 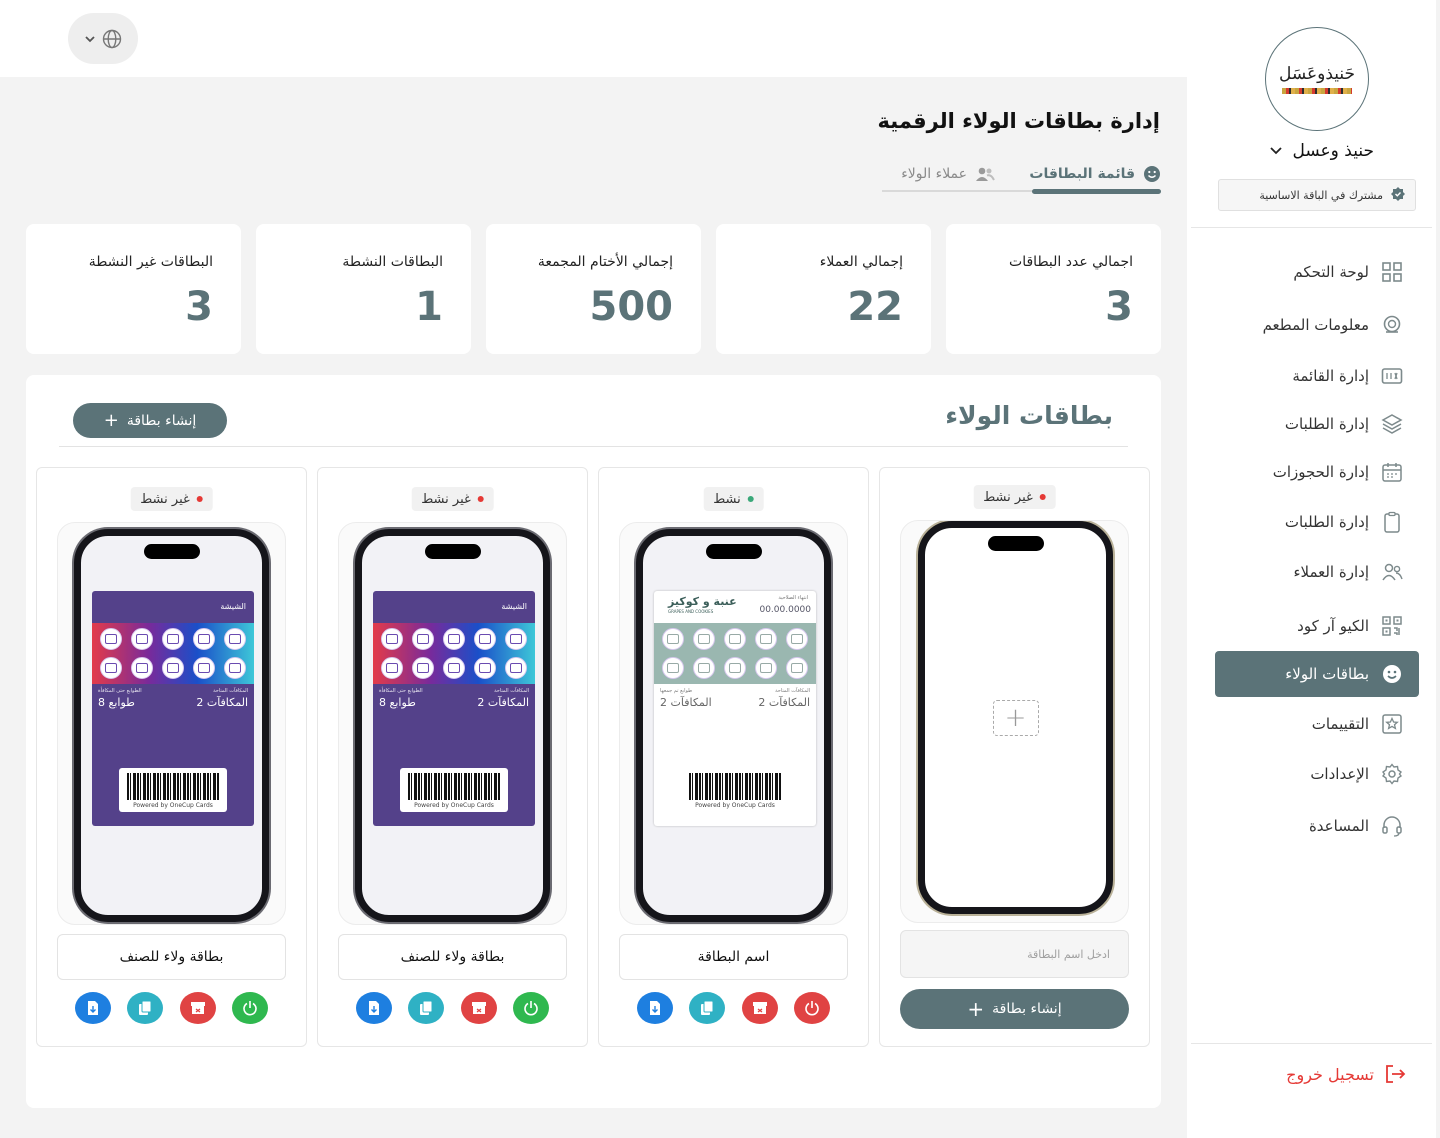 What do you see at coordinates (1317, 325) in the screenshot?
I see `sidebar-item-restaurant-info: معلومات المطعم` at bounding box center [1317, 325].